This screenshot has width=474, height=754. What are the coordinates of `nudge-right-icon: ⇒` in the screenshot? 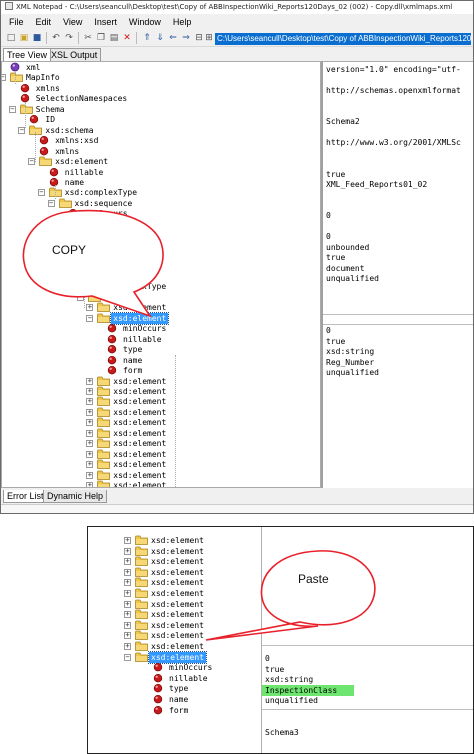 It's located at (186, 38).